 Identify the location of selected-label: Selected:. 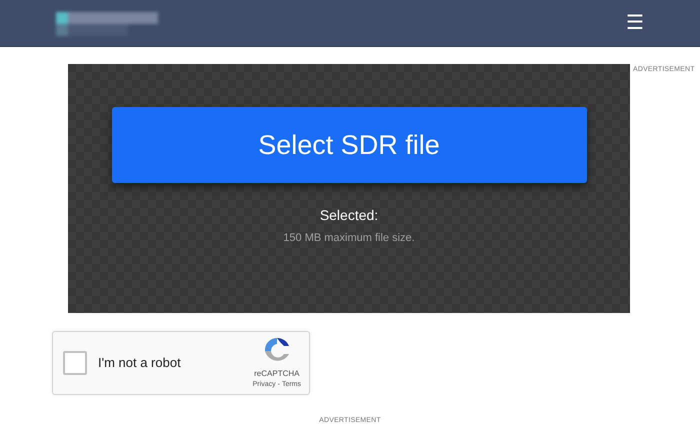
(349, 215).